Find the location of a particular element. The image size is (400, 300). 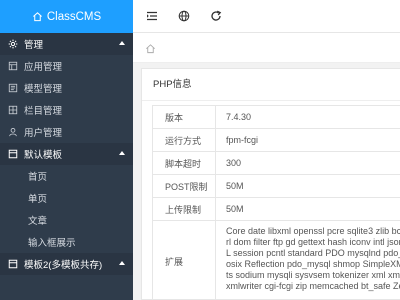

row-label: 脚本超时 is located at coordinates (184, 163).